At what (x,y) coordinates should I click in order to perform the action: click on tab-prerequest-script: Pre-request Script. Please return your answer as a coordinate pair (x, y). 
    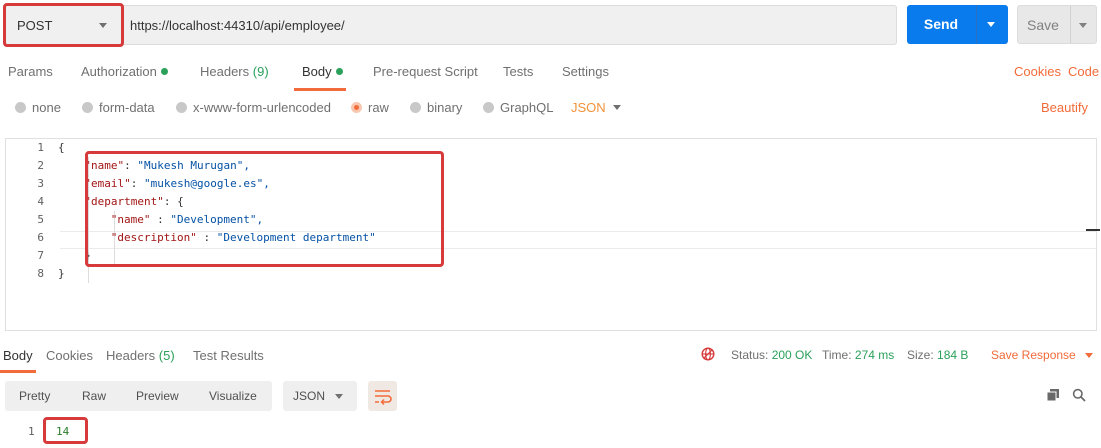
    Looking at the image, I should click on (425, 71).